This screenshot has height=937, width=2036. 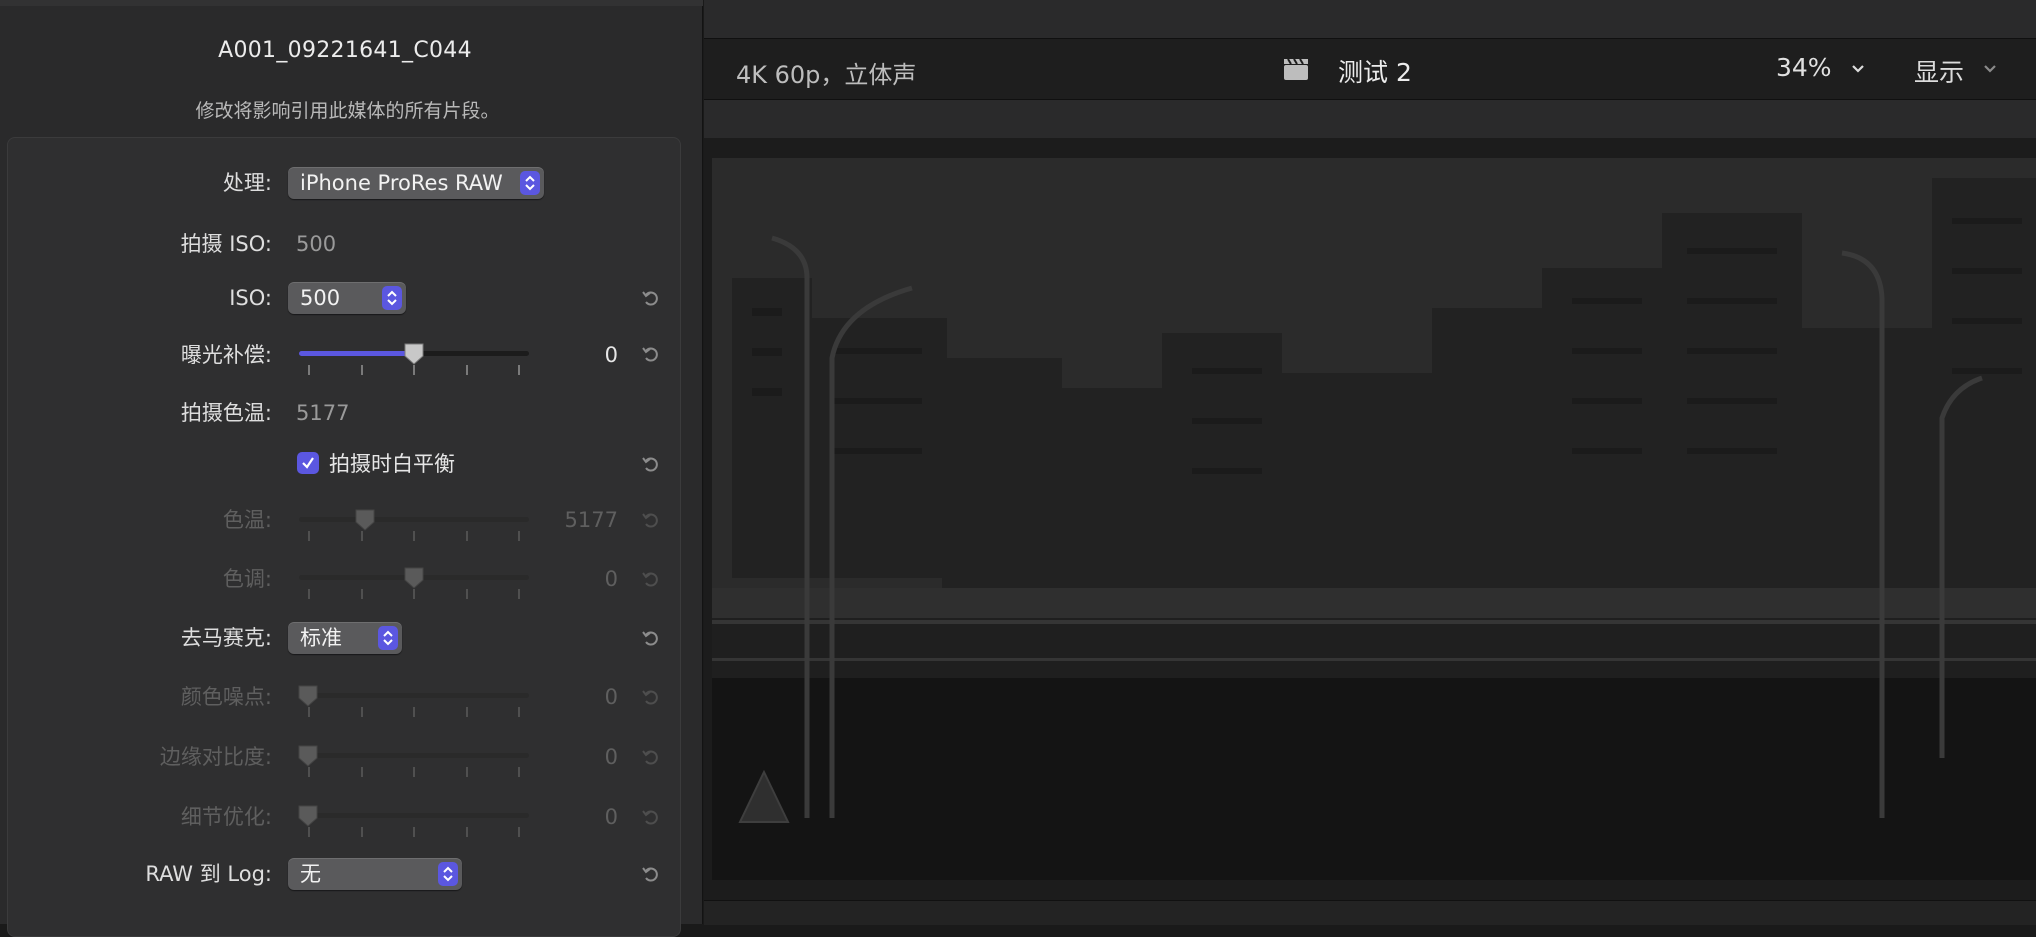 I want to click on capture-temp-label: 拍摄色温:, so click(x=226, y=413).